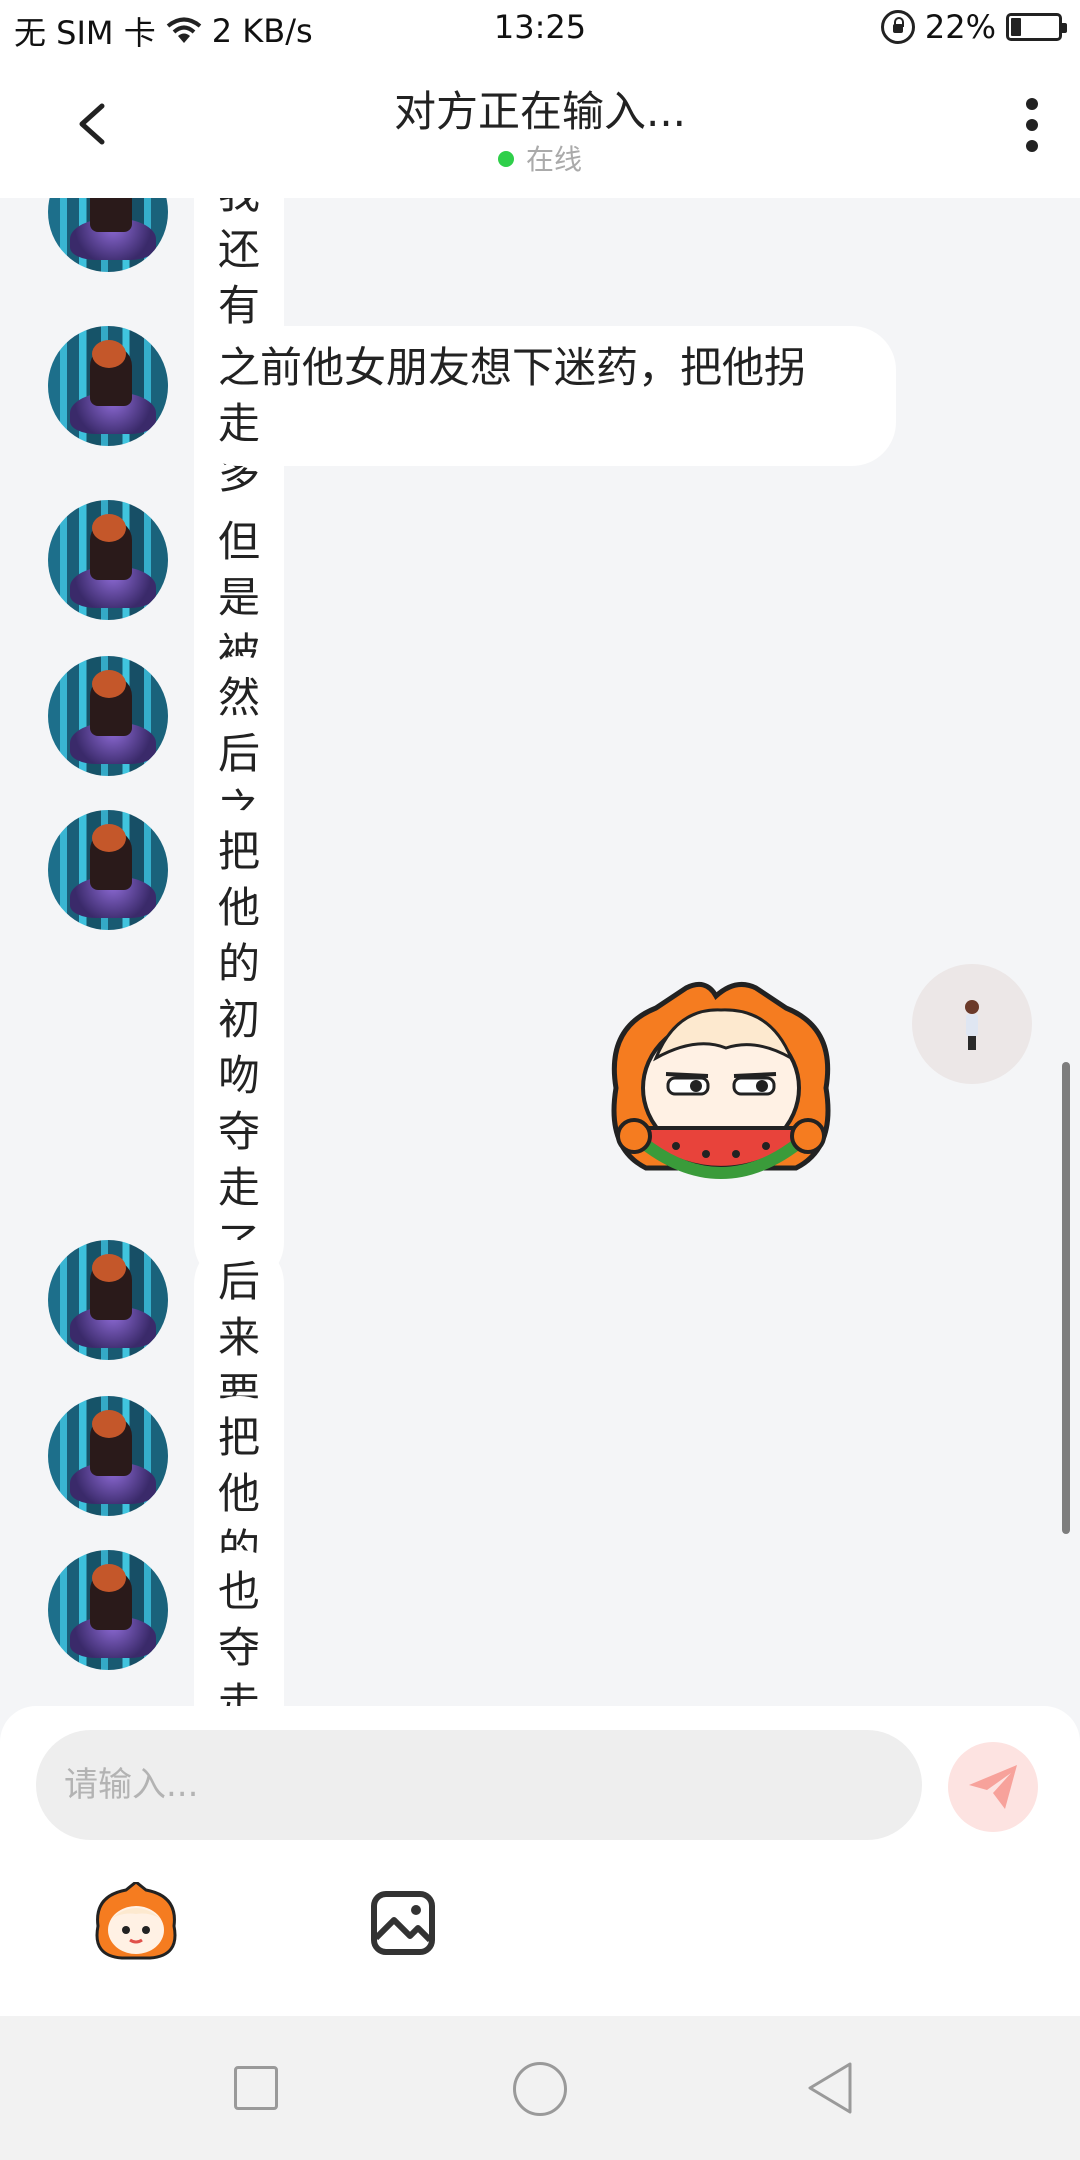 The width and height of the screenshot is (1080, 2160). Describe the element at coordinates (1066, 1298) in the screenshot. I see `scrollbar` at that location.